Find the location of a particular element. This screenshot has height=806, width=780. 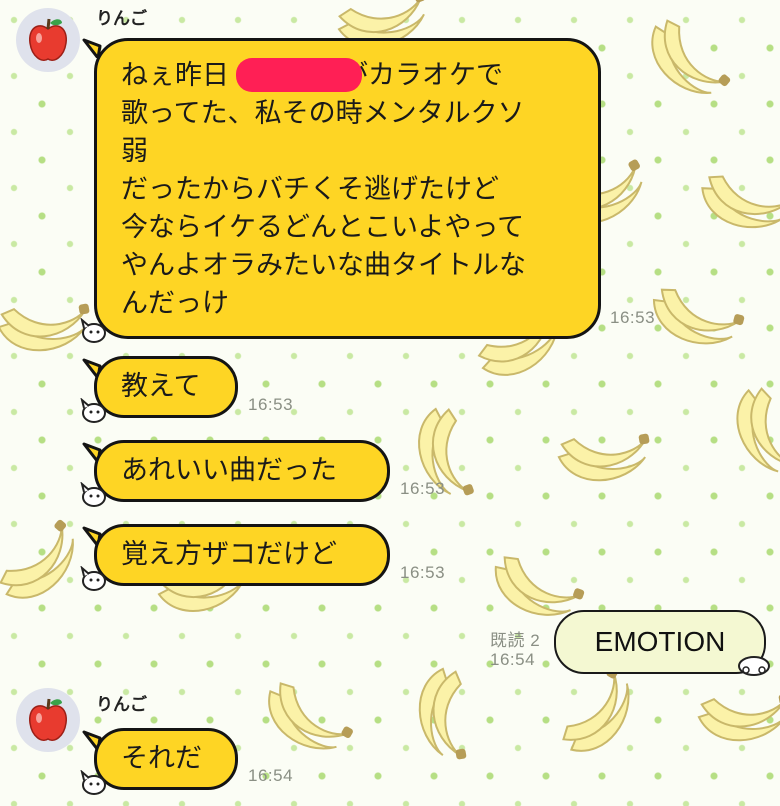

message-bubble: 教えて is located at coordinates (166, 387).